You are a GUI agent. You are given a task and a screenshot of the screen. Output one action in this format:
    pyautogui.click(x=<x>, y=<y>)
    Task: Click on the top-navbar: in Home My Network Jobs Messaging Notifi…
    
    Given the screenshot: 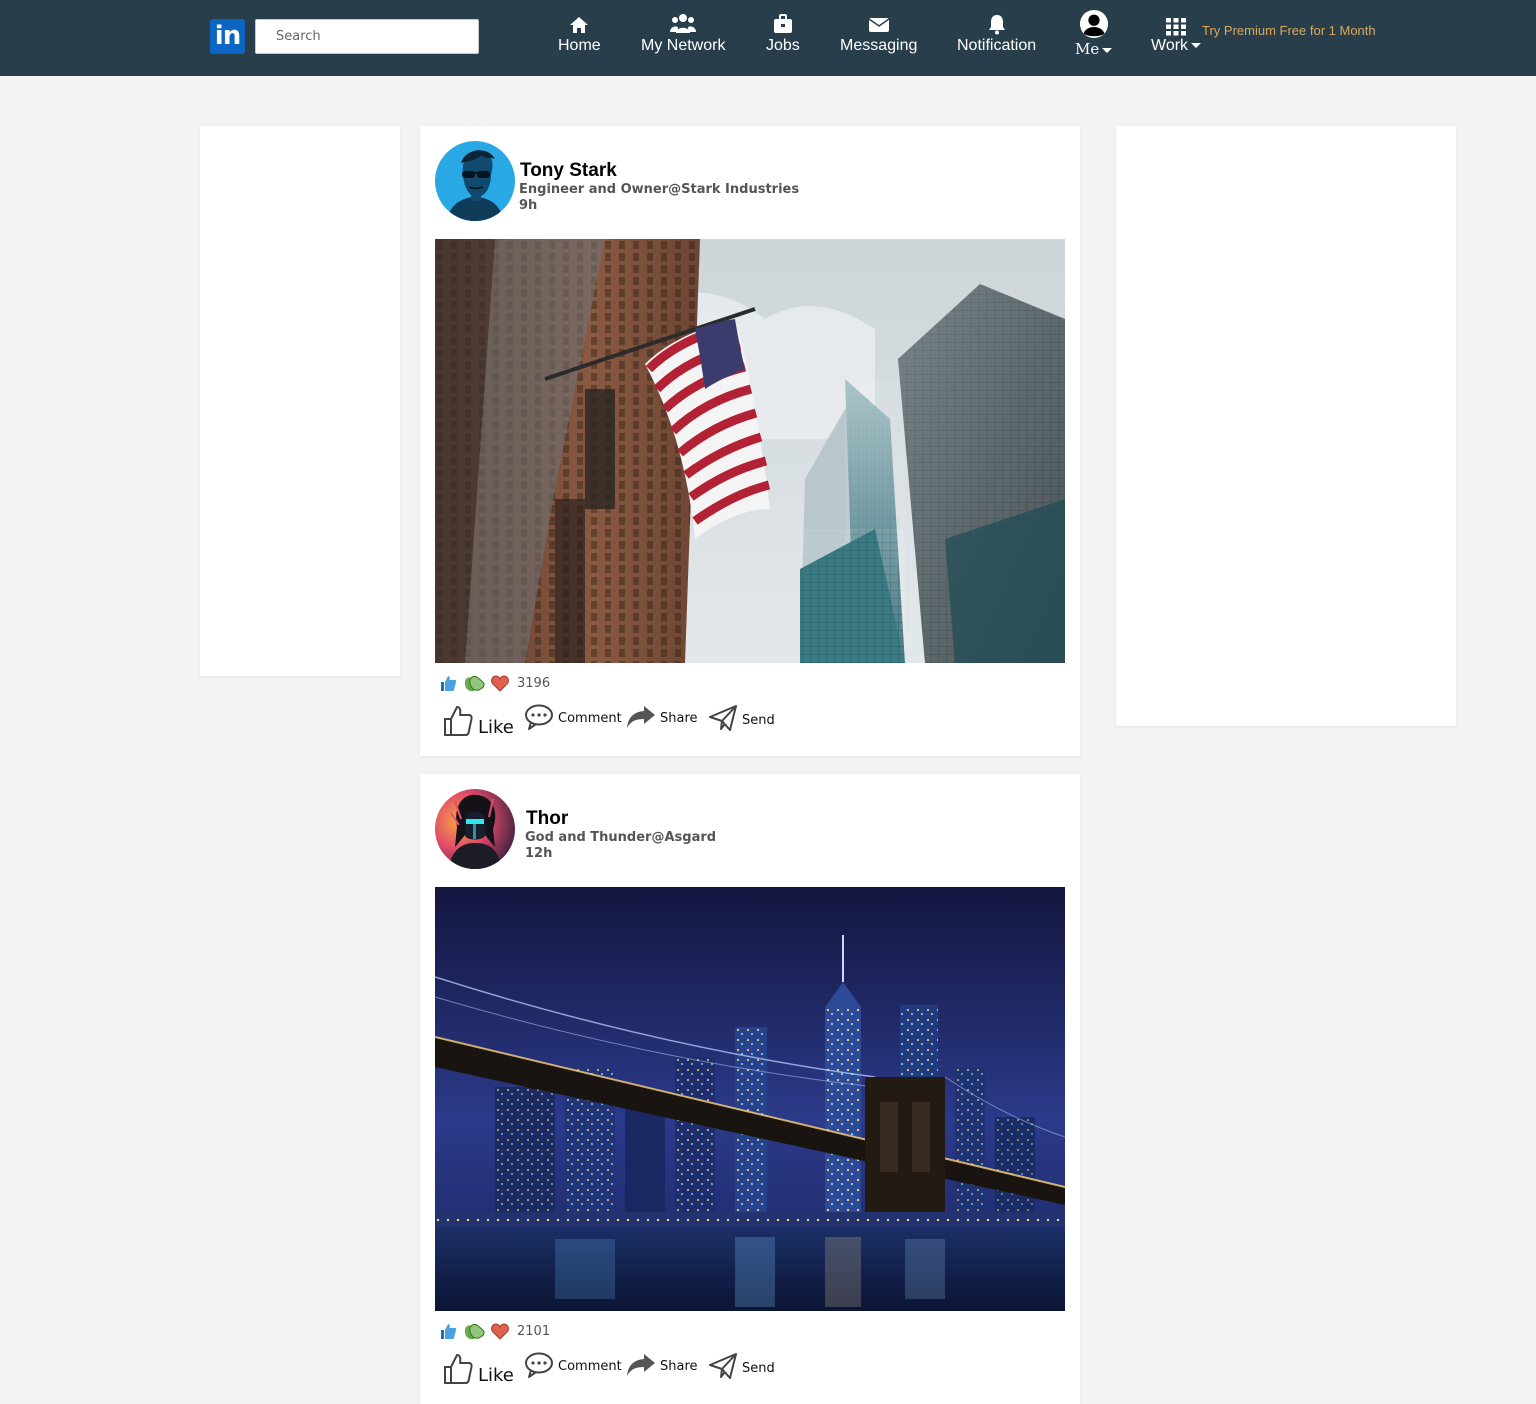 What is the action you would take?
    pyautogui.click(x=768, y=38)
    